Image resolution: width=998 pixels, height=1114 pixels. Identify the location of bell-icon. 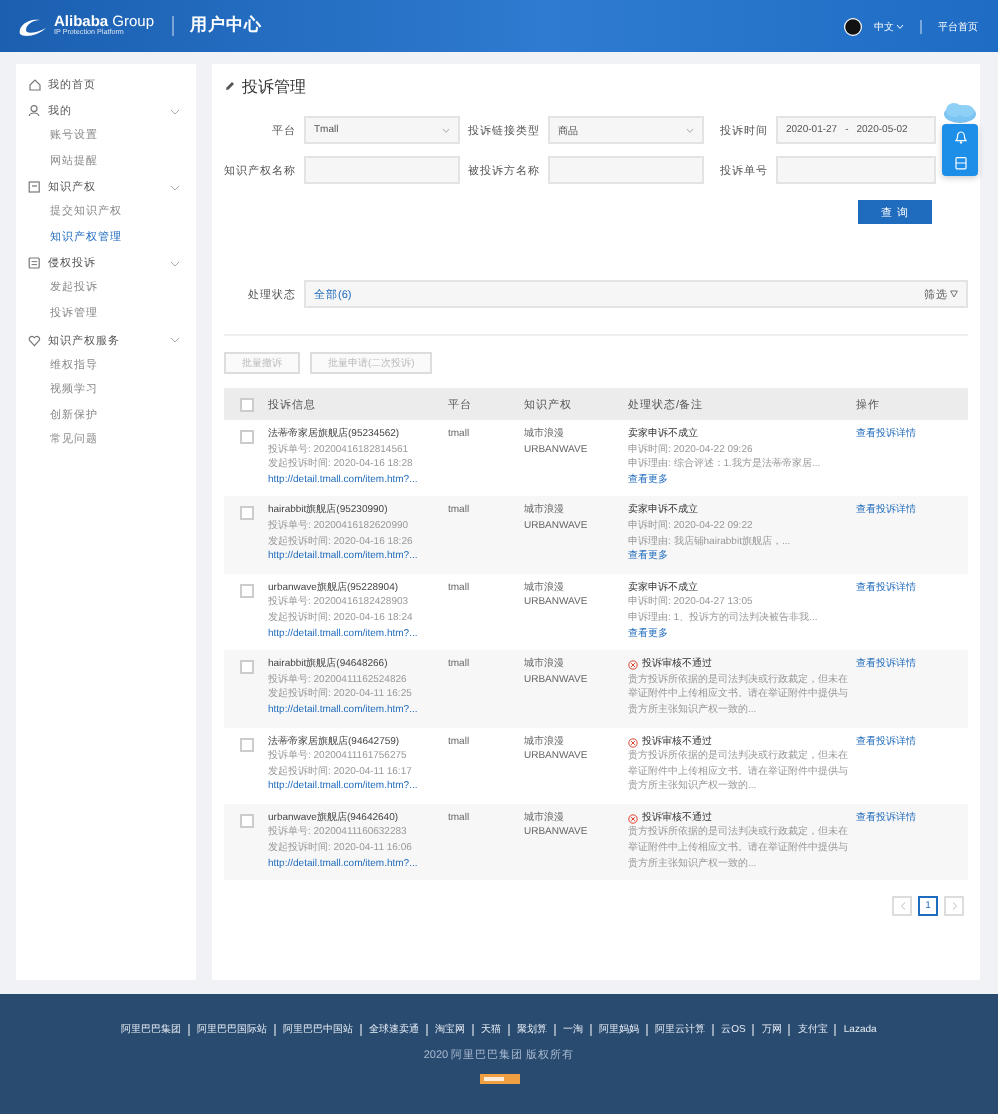
(960, 137).